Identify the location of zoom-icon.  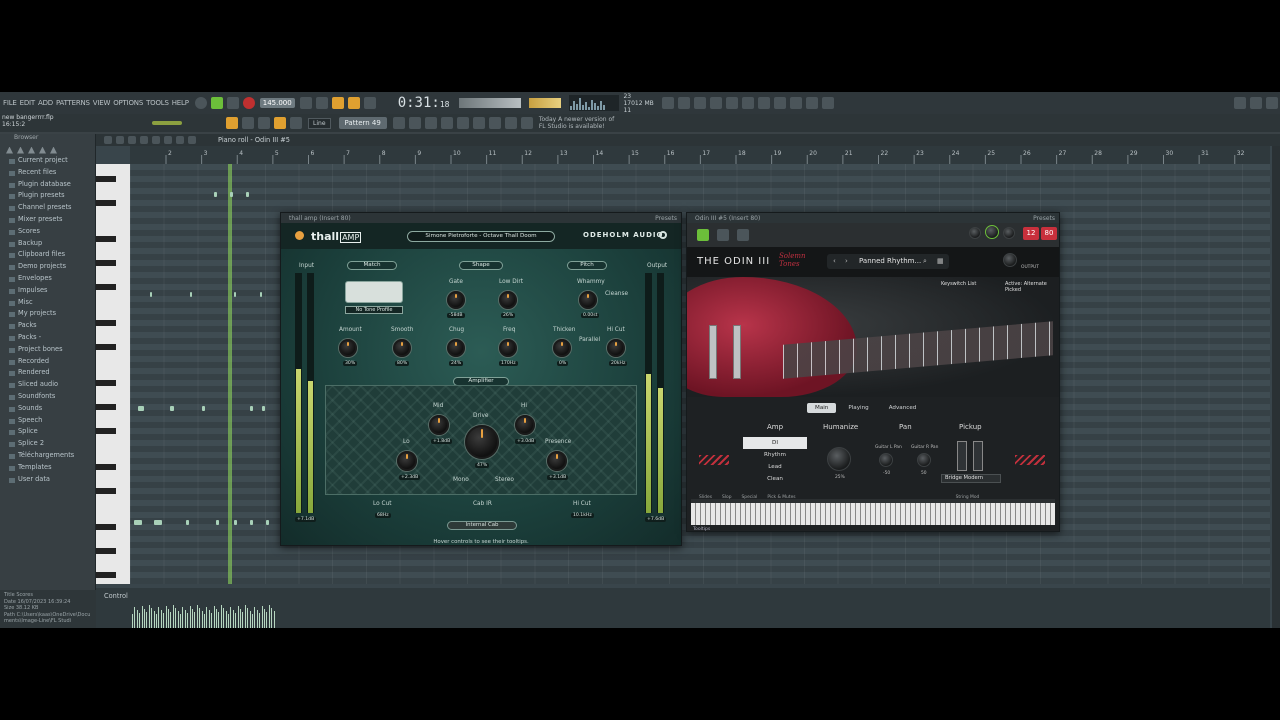
(192, 140).